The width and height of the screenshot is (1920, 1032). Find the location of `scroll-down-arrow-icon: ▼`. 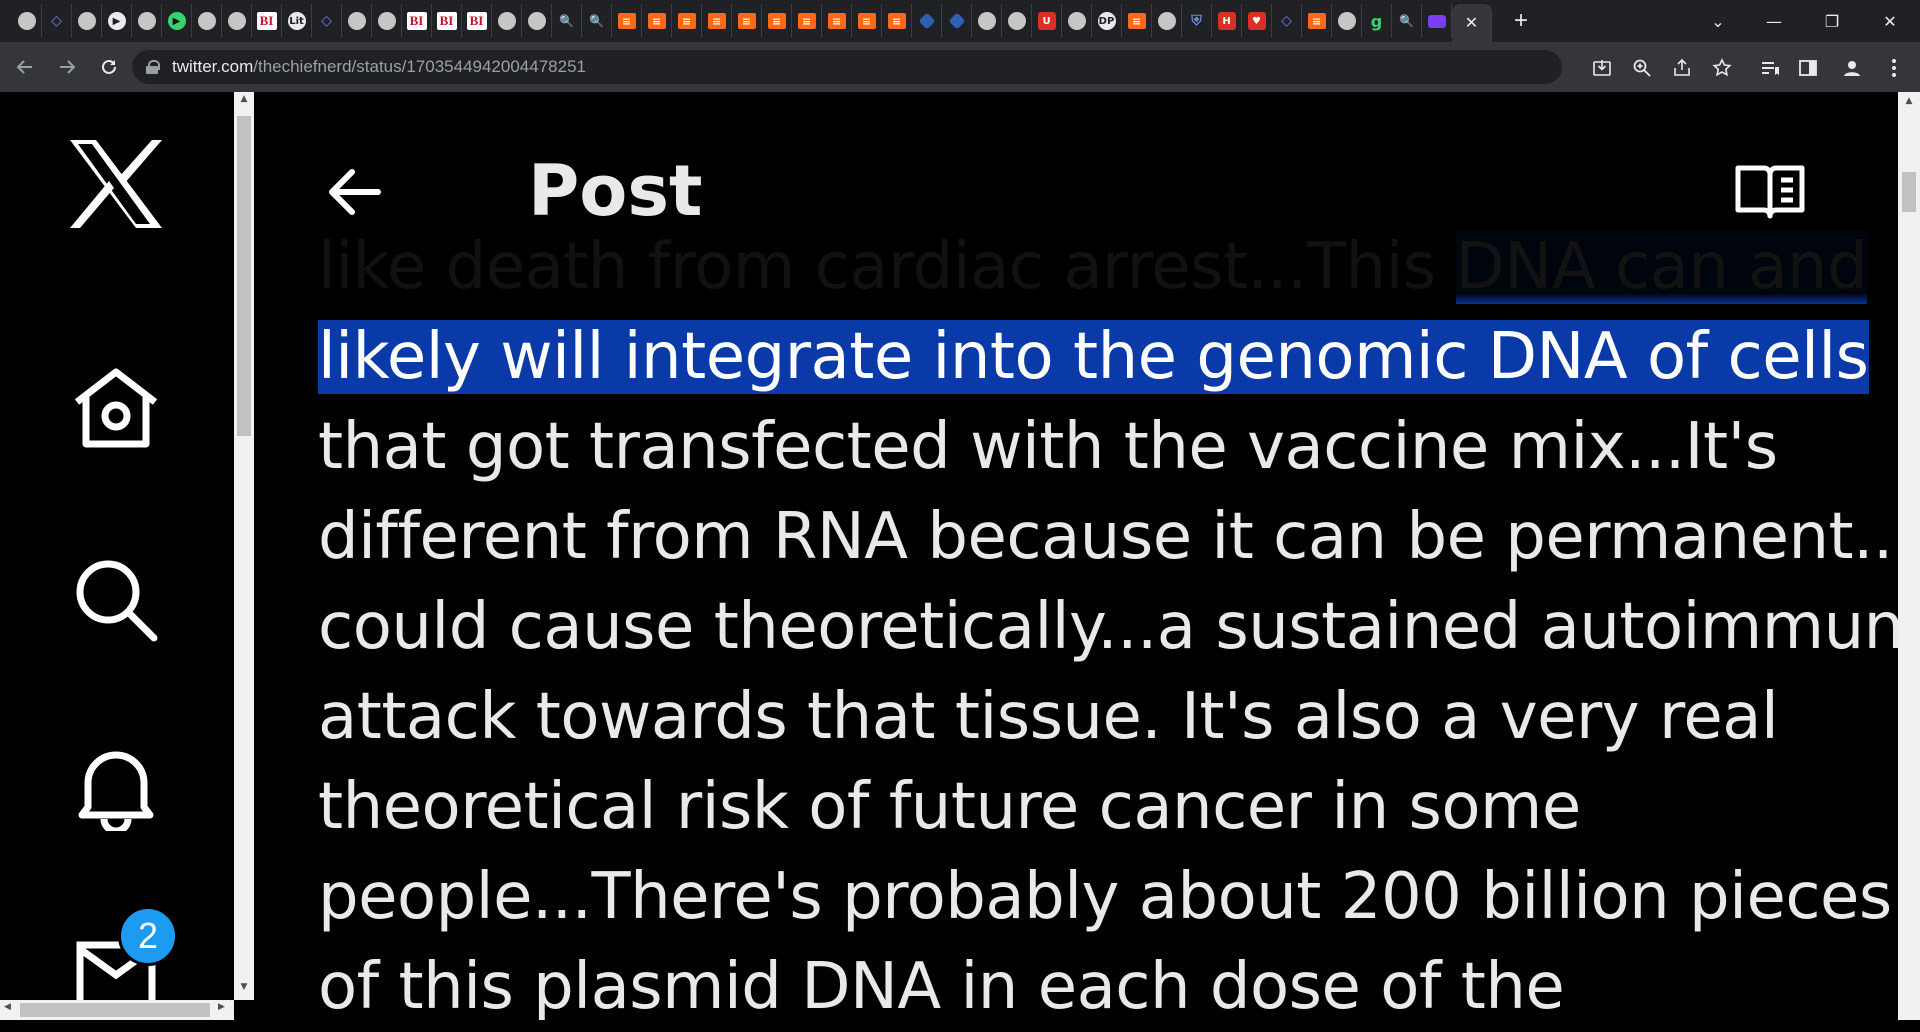

scroll-down-arrow-icon: ▼ is located at coordinates (244, 990).